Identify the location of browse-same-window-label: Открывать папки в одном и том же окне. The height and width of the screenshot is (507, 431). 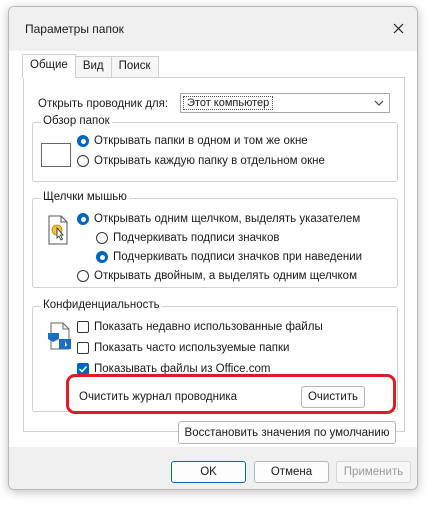
(201, 141).